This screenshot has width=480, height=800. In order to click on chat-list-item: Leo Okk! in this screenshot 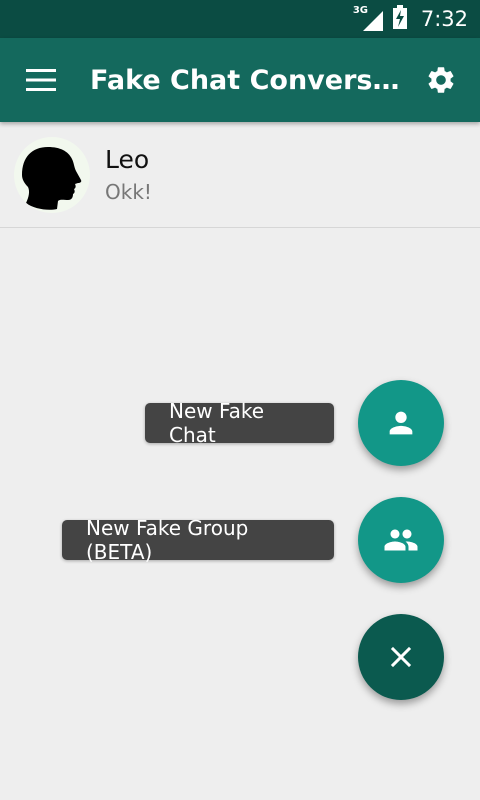, I will do `click(240, 175)`.